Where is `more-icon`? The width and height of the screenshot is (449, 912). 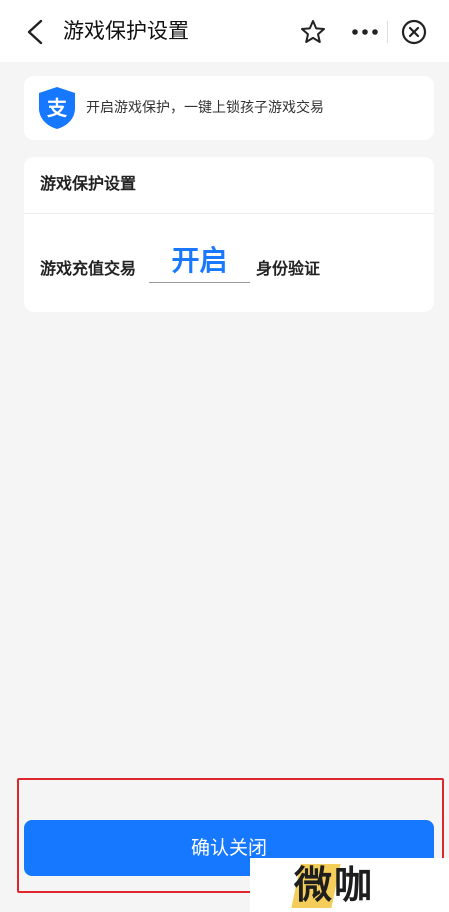 more-icon is located at coordinates (365, 32).